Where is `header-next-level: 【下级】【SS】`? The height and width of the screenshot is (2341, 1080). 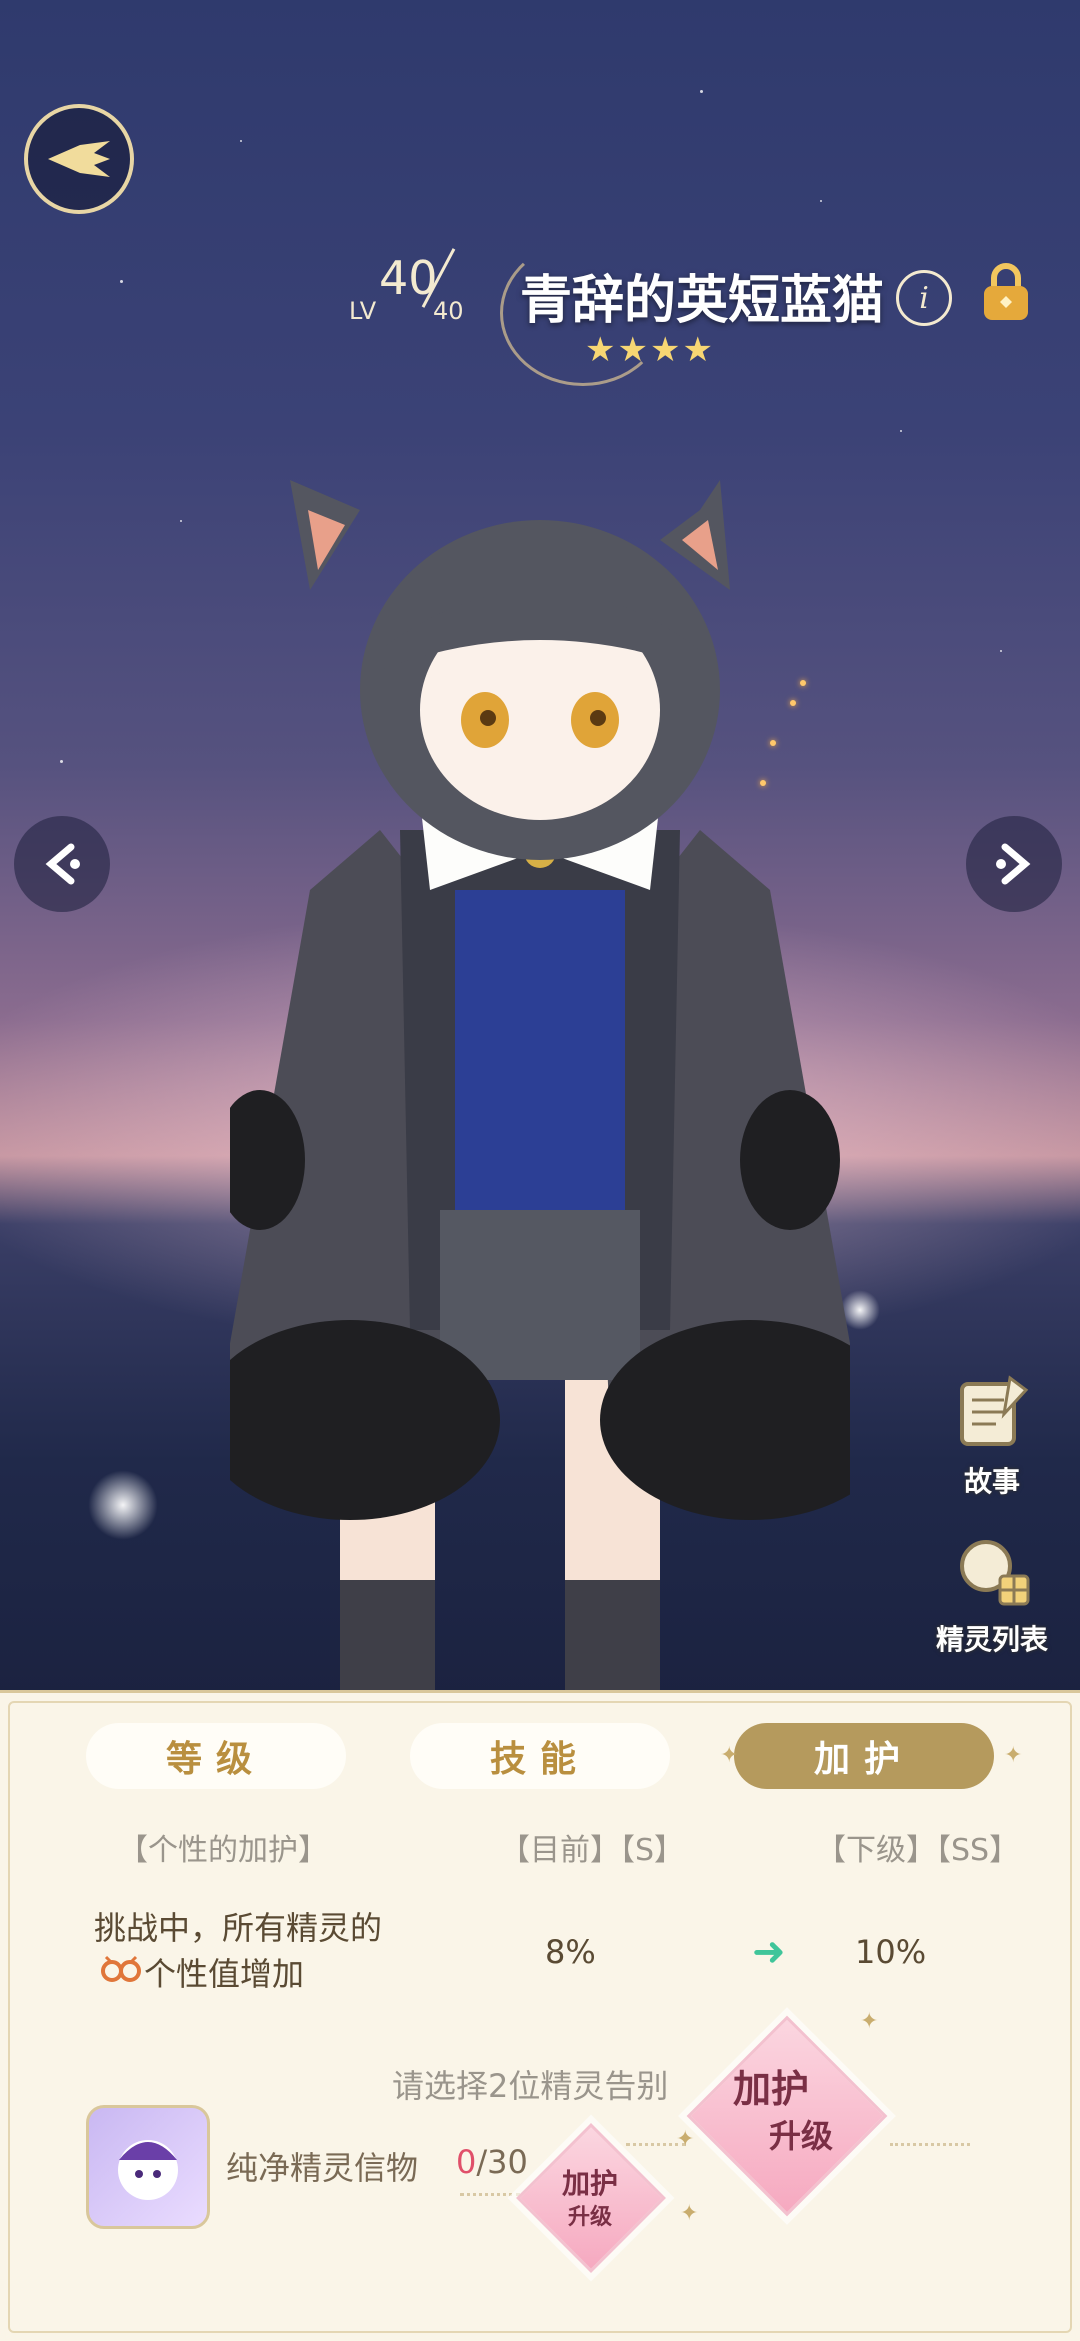
header-next-level: 【下级】【SS】 is located at coordinates (918, 1850).